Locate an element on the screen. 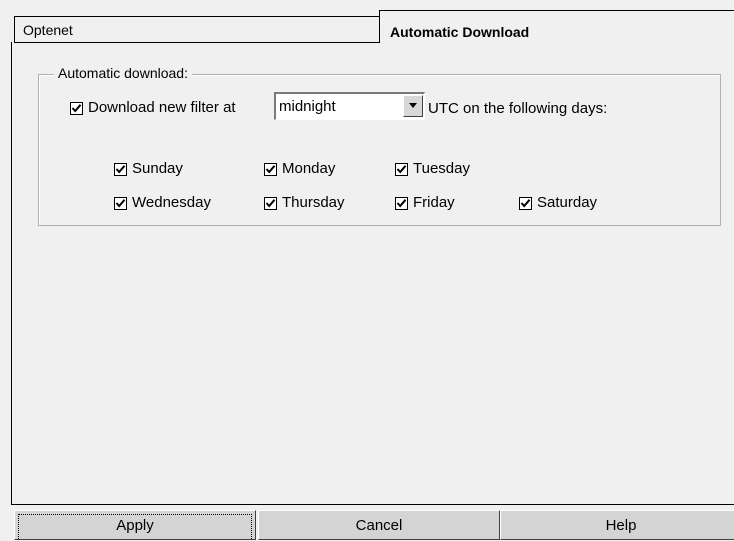  tab-automatic-download-label: Automatic Download is located at coordinates (460, 32).